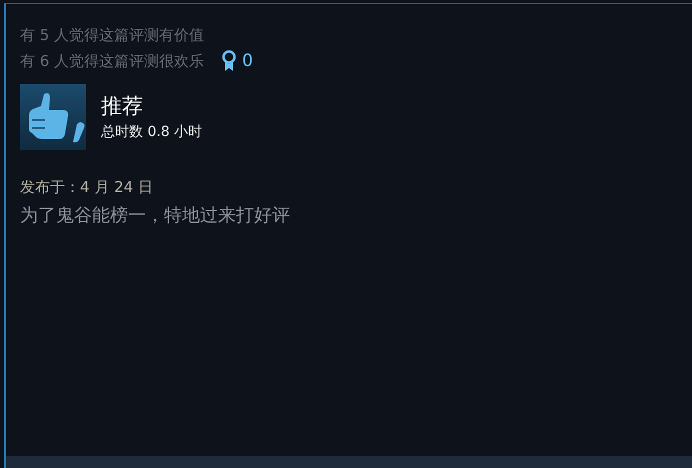 This screenshot has height=468, width=692. What do you see at coordinates (112, 35) in the screenshot?
I see `vote-summary: 有 5 人觉得这篇评测有价值` at bounding box center [112, 35].